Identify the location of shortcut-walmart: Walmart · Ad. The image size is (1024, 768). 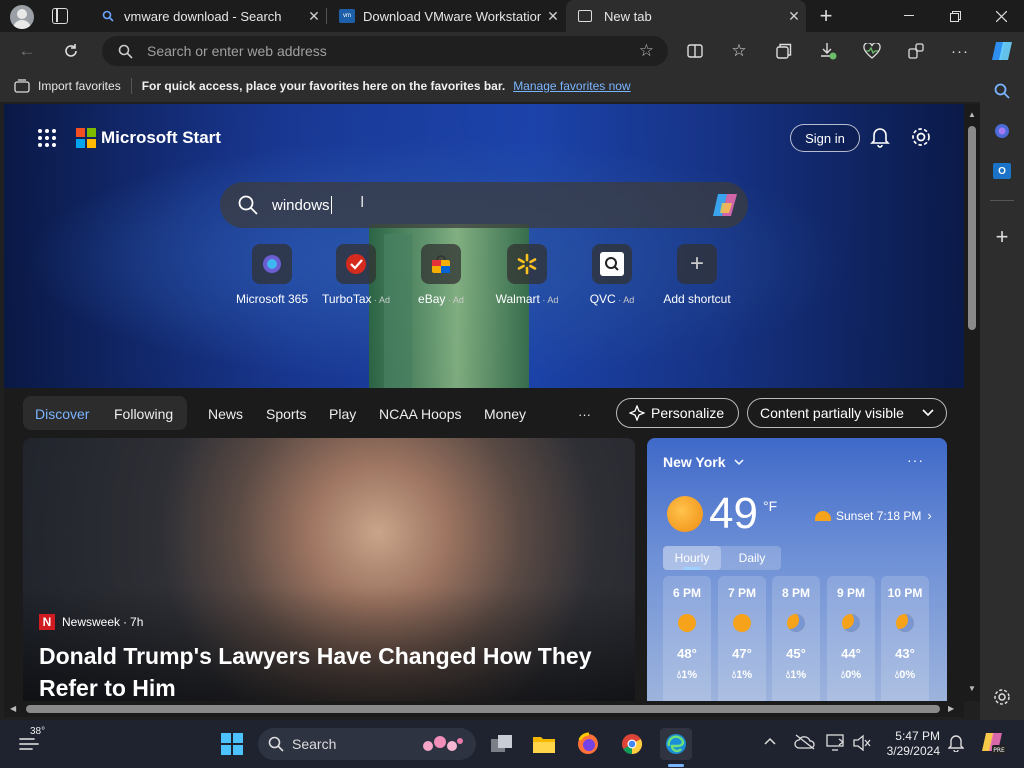
(527, 275).